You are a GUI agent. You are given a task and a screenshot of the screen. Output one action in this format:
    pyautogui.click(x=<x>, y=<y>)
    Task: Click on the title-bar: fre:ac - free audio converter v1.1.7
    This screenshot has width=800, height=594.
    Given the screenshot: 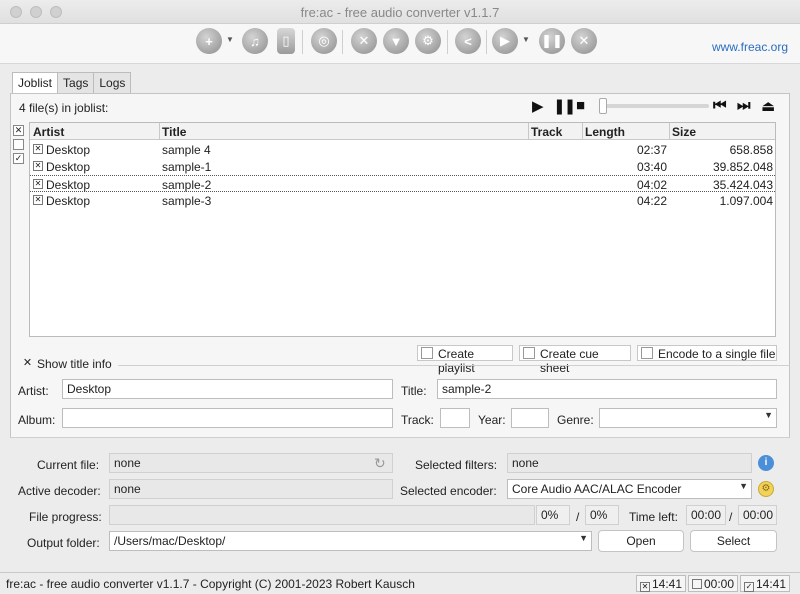 What is the action you would take?
    pyautogui.click(x=400, y=12)
    